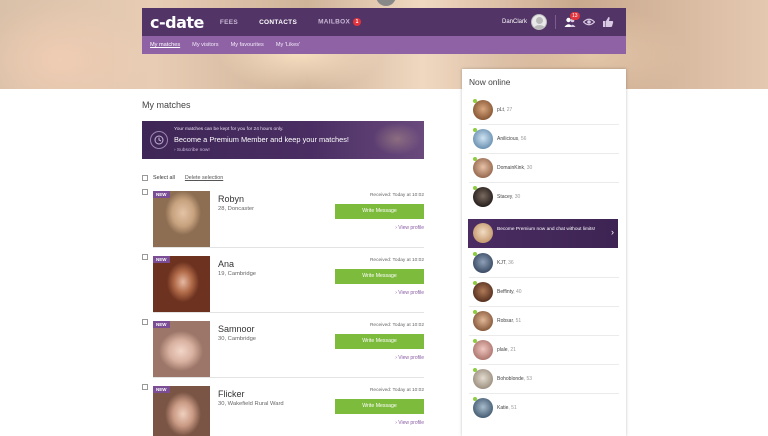  I want to click on online-user: Stacey, 30, so click(544, 197).